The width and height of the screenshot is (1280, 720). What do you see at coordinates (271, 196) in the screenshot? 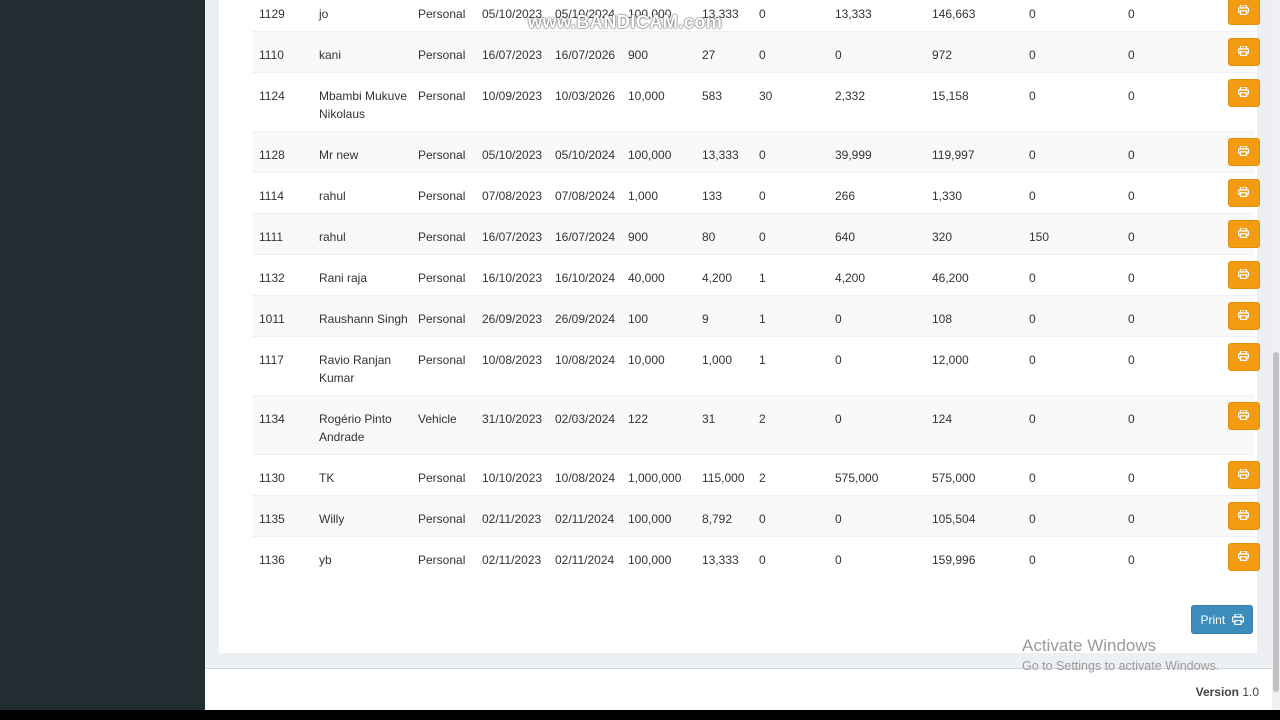
I see `loan-id: 1114` at bounding box center [271, 196].